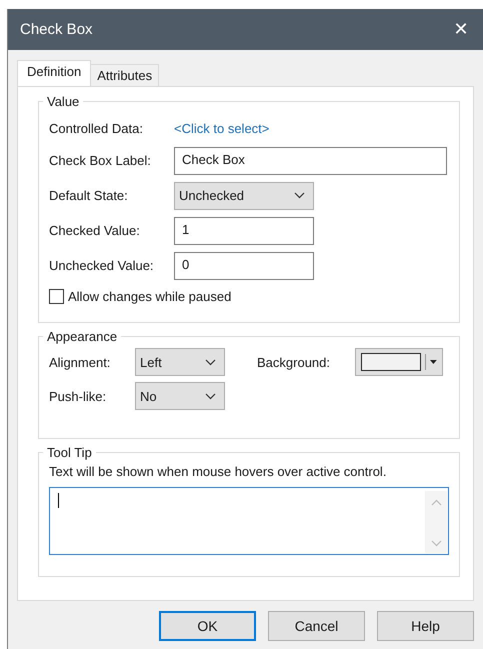 This screenshot has height=649, width=483. What do you see at coordinates (218, 471) in the screenshot?
I see `description-text: Text will be shown when mouse hovers over active control.` at bounding box center [218, 471].